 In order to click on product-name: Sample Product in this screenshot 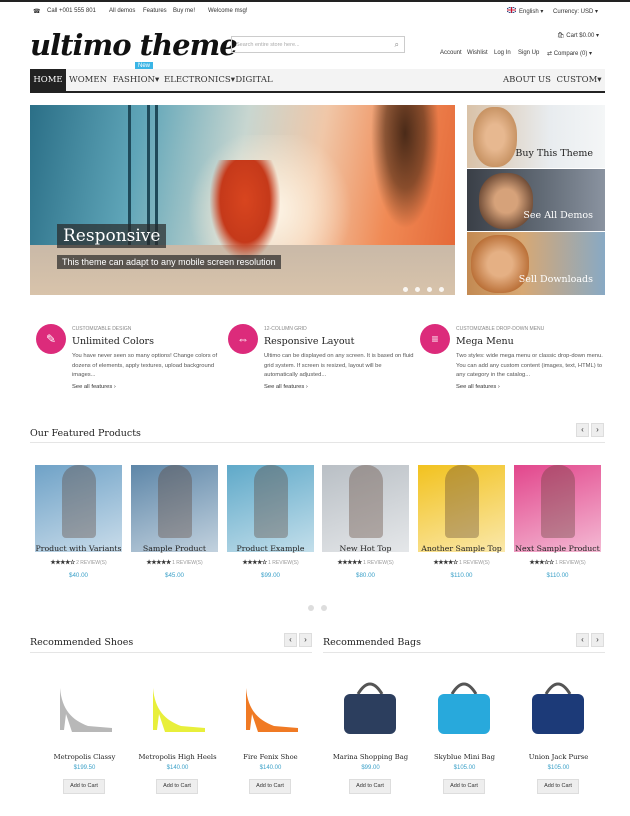, I will do `click(174, 548)`.